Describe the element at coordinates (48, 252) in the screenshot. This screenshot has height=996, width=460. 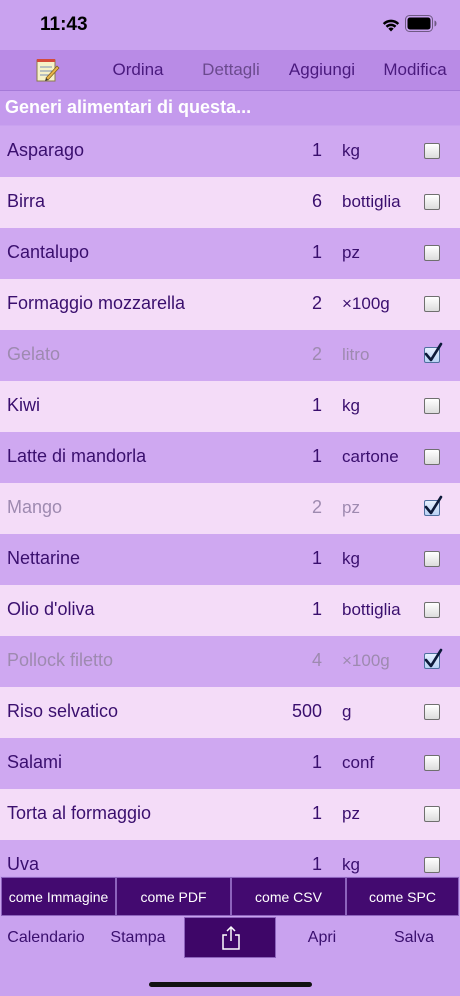
I see `item-name: Cantalupo` at that location.